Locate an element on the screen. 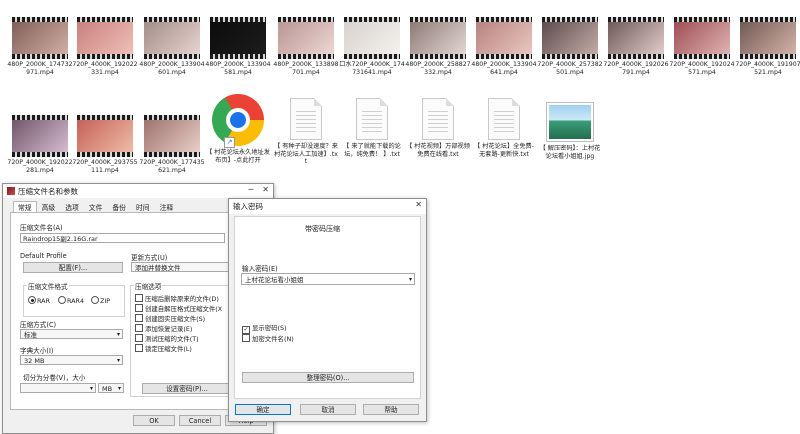 Image resolution: width=800 pixels, height=434 pixels. show-password-checkbox: ✓ 显示密码(S) is located at coordinates (264, 328).